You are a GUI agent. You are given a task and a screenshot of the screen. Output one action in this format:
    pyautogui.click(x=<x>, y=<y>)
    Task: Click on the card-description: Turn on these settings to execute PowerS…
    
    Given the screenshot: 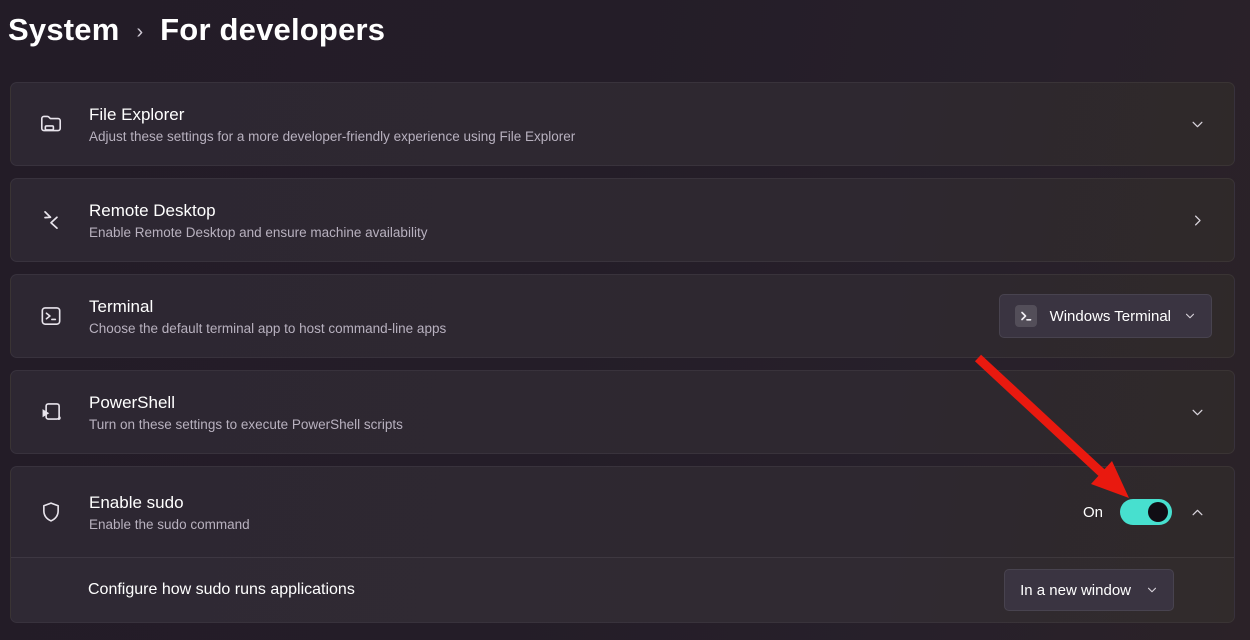 What is the action you would take?
    pyautogui.click(x=246, y=424)
    